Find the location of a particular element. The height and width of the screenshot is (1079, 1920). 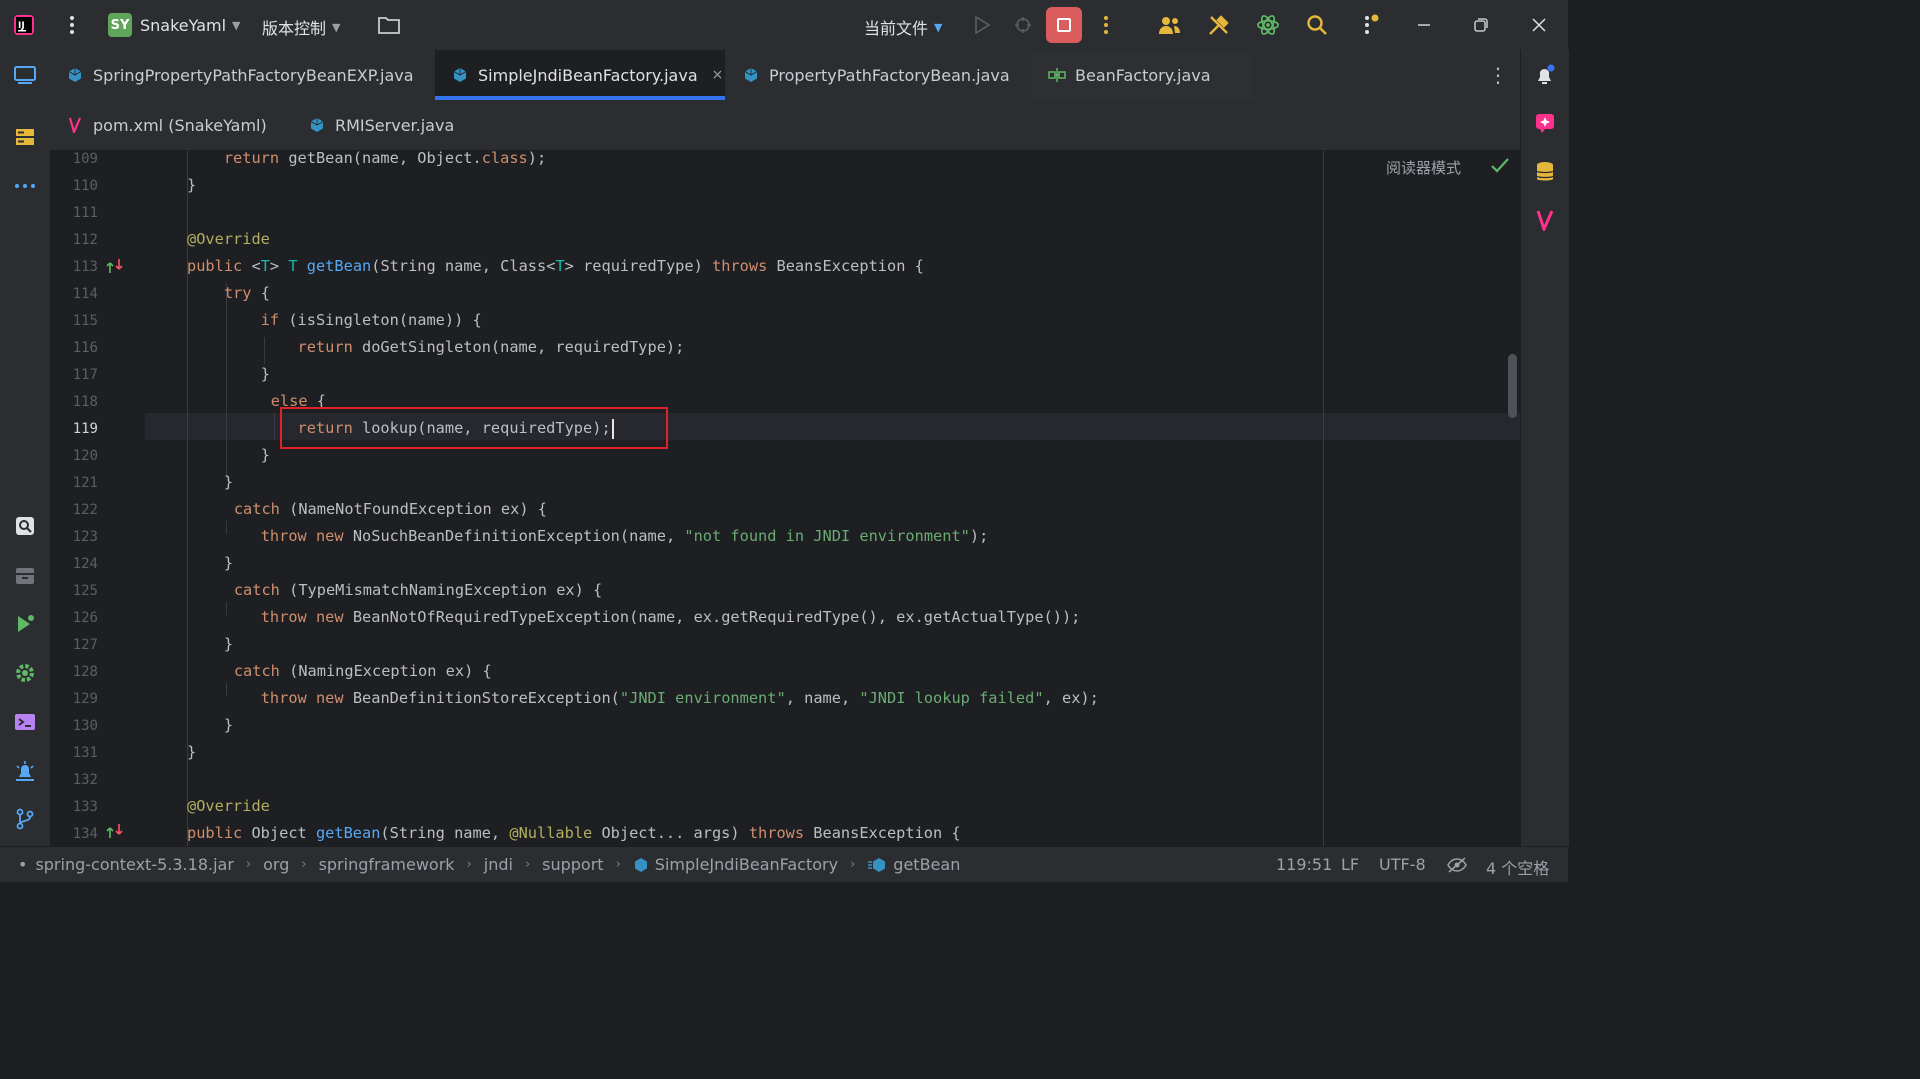

tab-spring-property-path-factory-bean-exp: SpringPropertyPathFactoryBeanEXP.java is located at coordinates (243, 75).